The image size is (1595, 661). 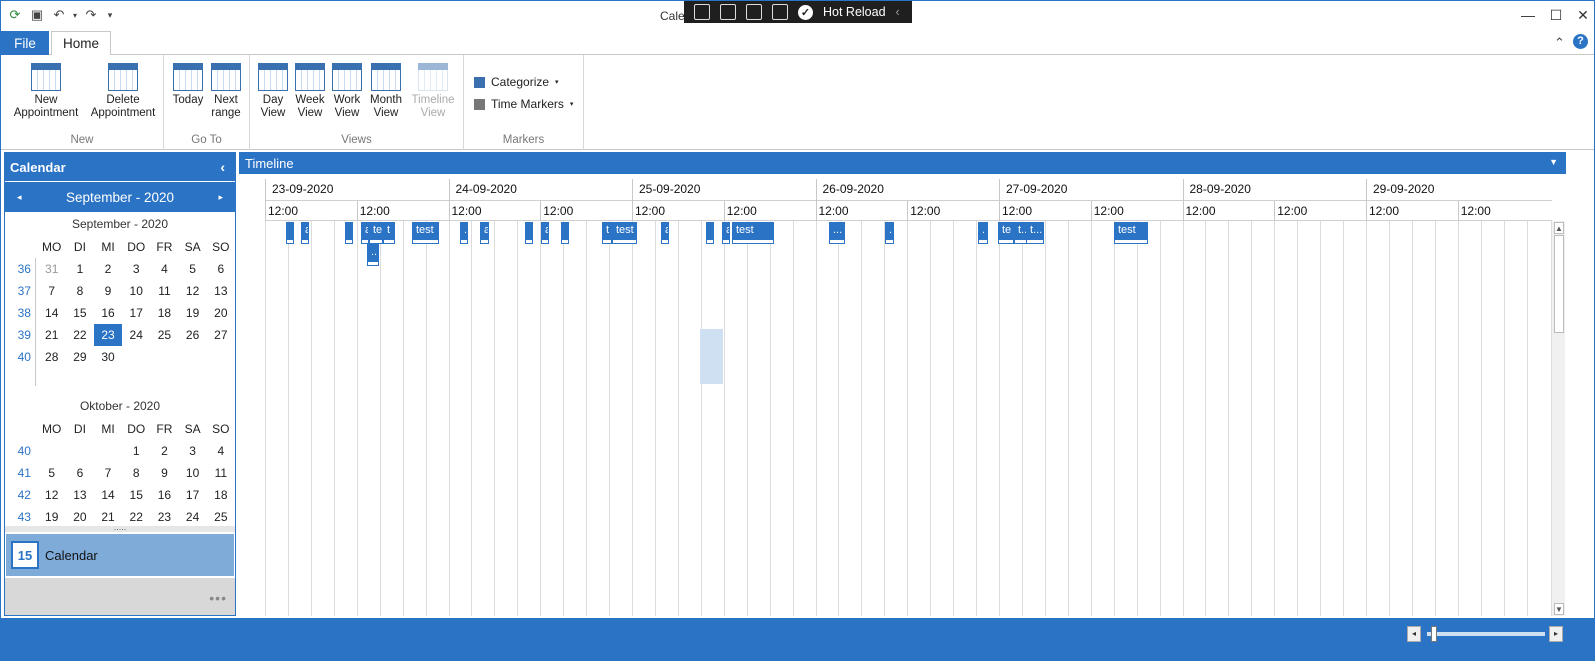 I want to click on prev-month-icon: ◂, so click(x=19, y=197).